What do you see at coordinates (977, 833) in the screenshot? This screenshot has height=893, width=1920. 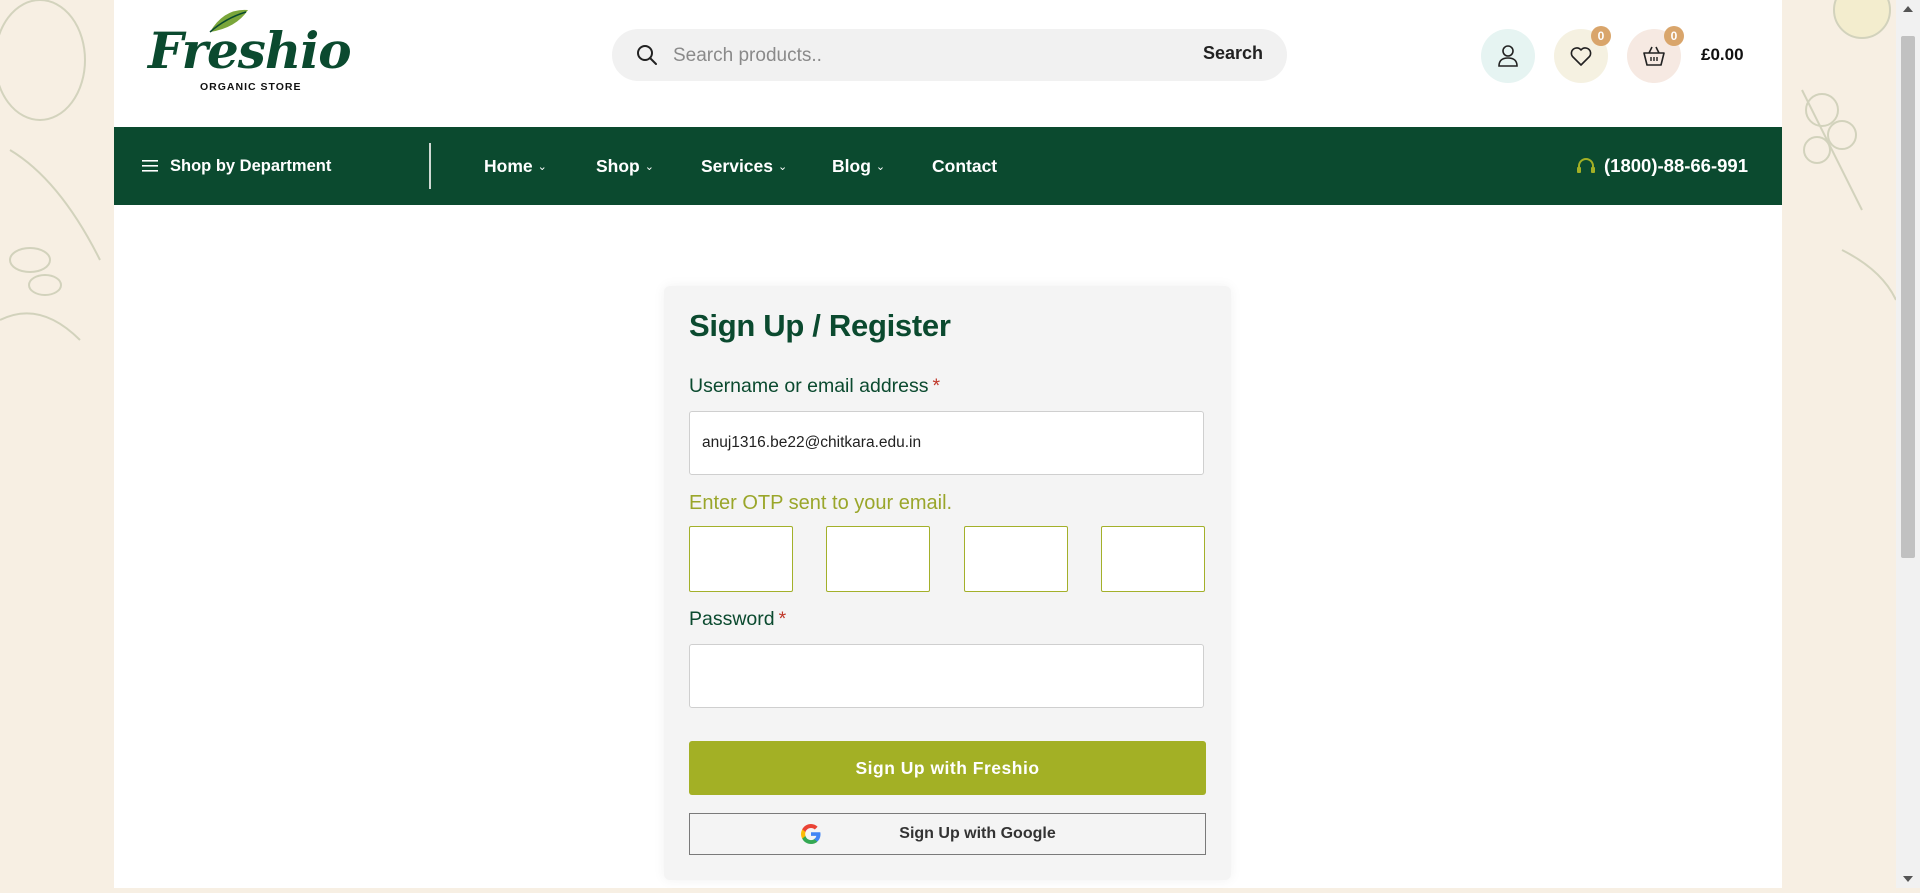 I see `google-button-label: Sign Up with Google` at bounding box center [977, 833].